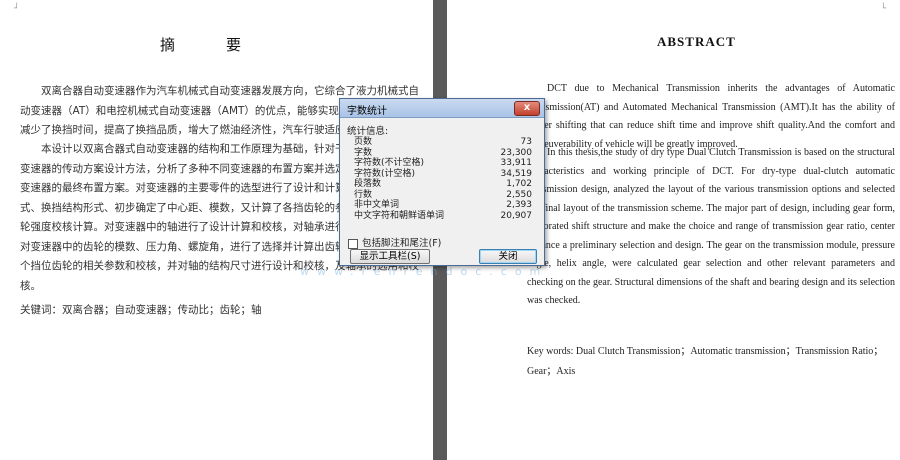  Describe the element at coordinates (402, 243) in the screenshot. I see `include-footnotes-label: 包括脚注和尾注(F)` at that location.